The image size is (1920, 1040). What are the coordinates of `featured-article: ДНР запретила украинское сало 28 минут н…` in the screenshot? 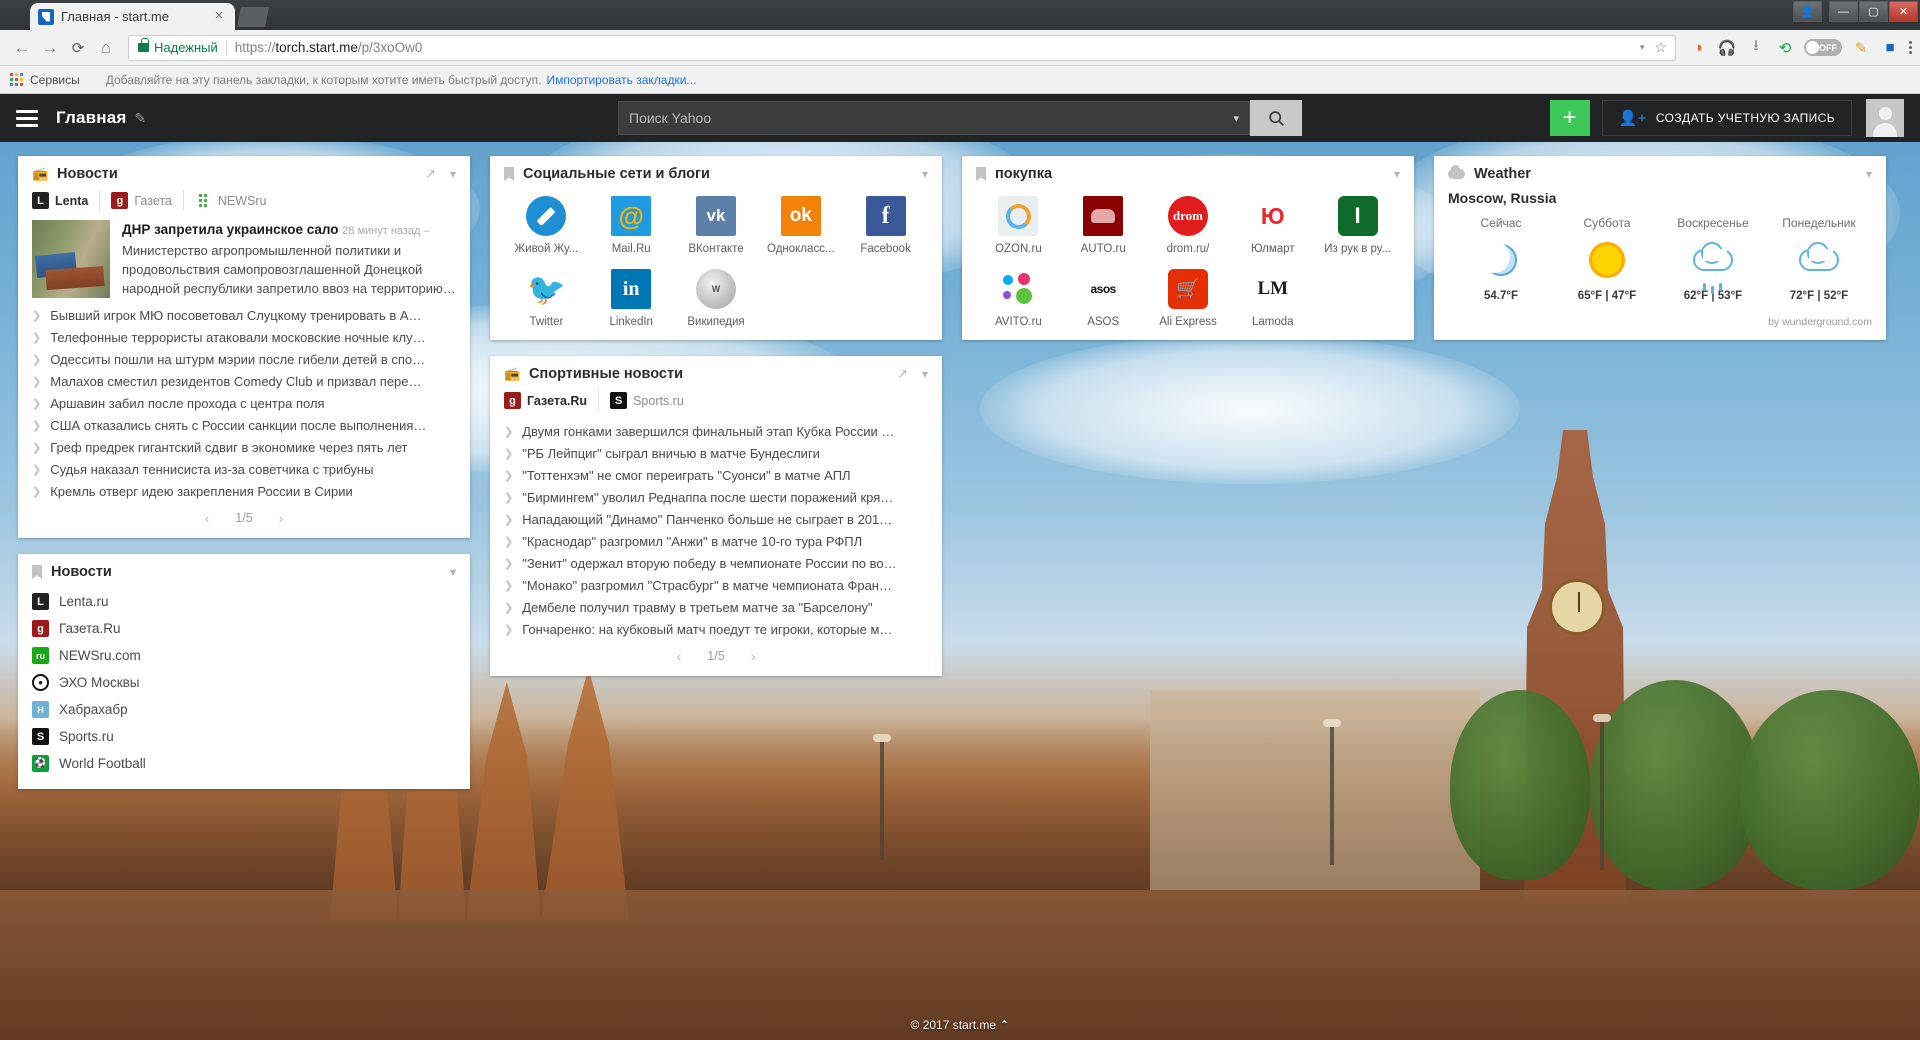 It's located at (244, 259).